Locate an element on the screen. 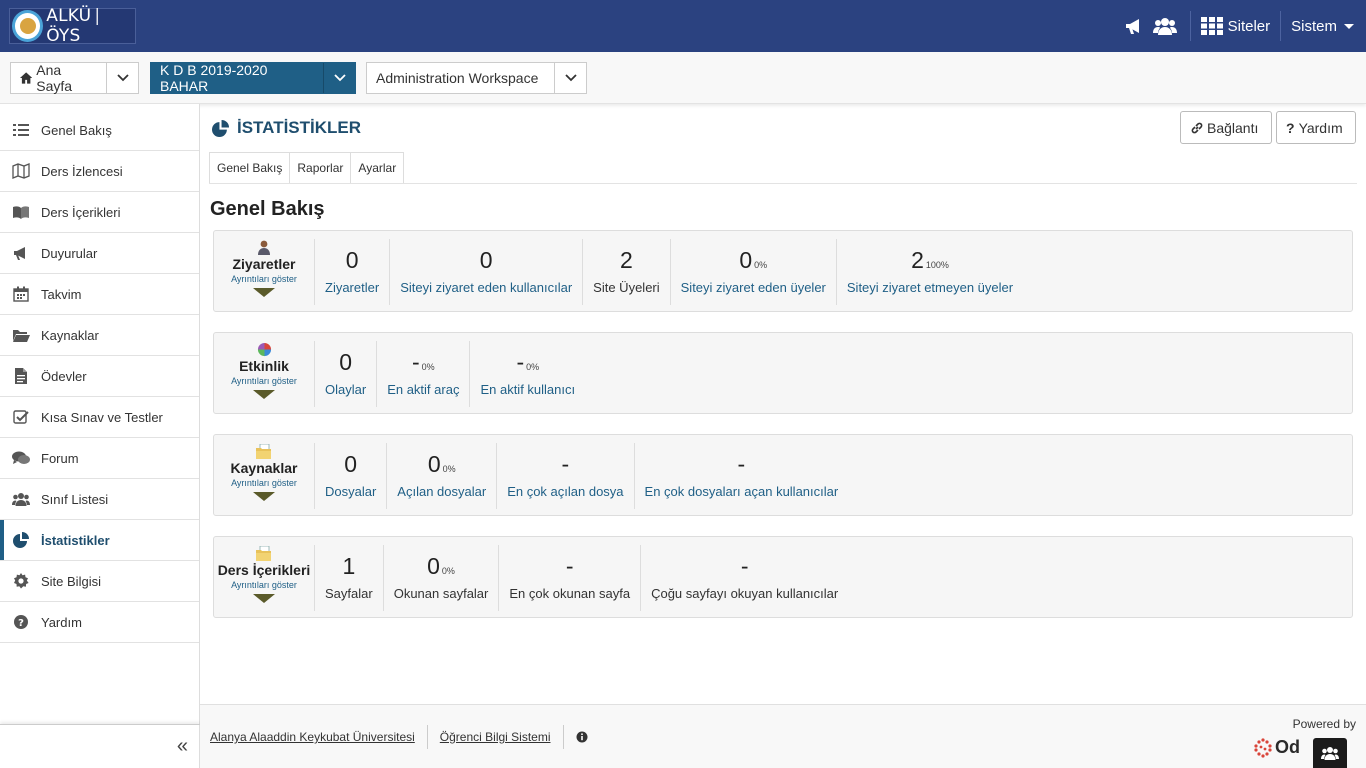 The width and height of the screenshot is (1366, 768). stat-visiting-members: 0 0% Siteyi ziyaret eden üyeler is located at coordinates (754, 272).